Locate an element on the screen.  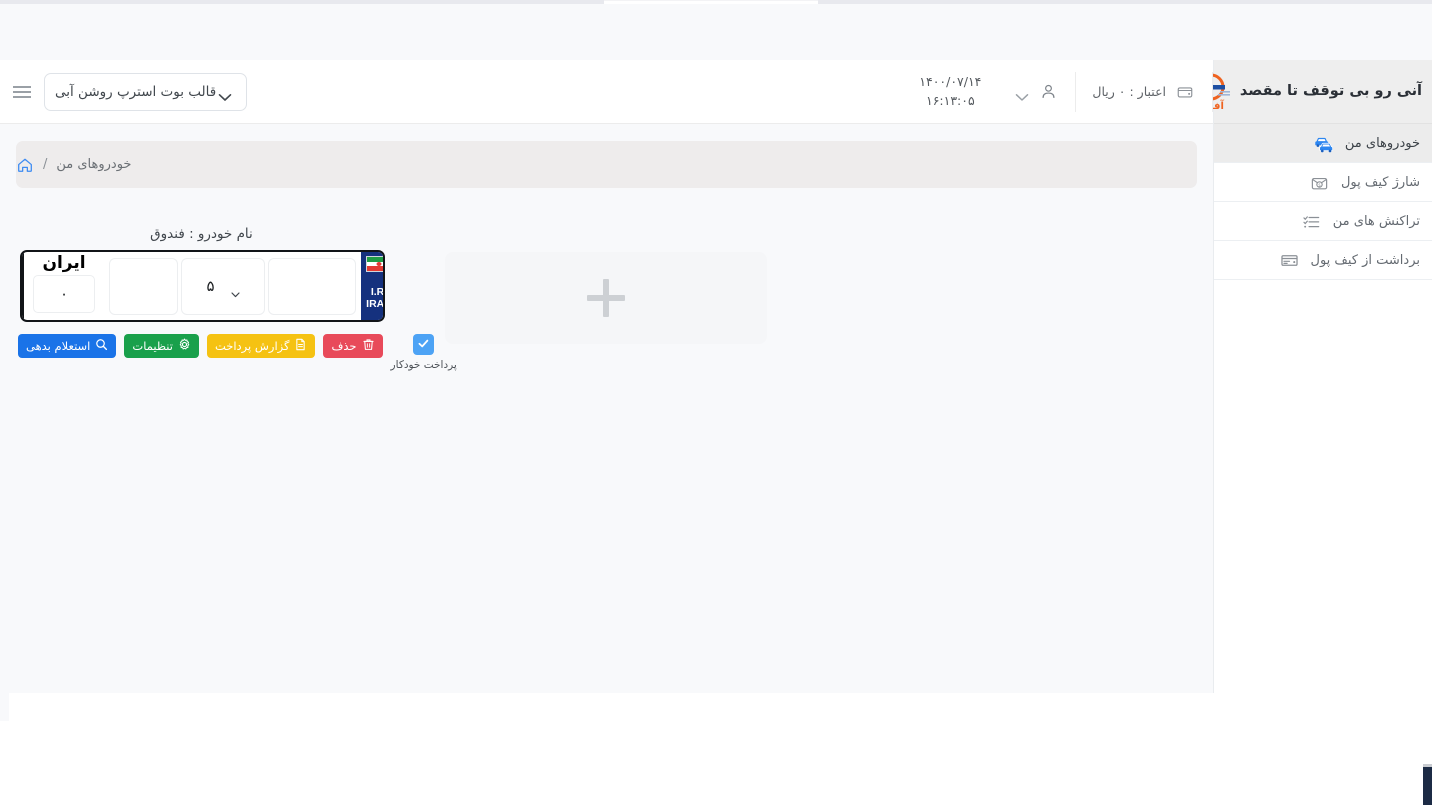
delete-label: حذف is located at coordinates (344, 346).